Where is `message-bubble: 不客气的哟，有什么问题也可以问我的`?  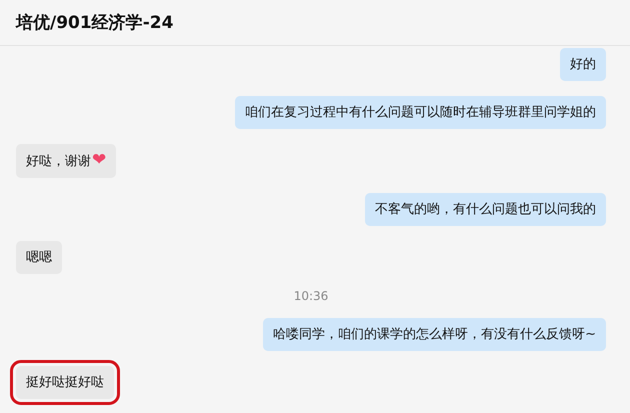
message-bubble: 不客气的哟，有什么问题也可以问我的 is located at coordinates (485, 209).